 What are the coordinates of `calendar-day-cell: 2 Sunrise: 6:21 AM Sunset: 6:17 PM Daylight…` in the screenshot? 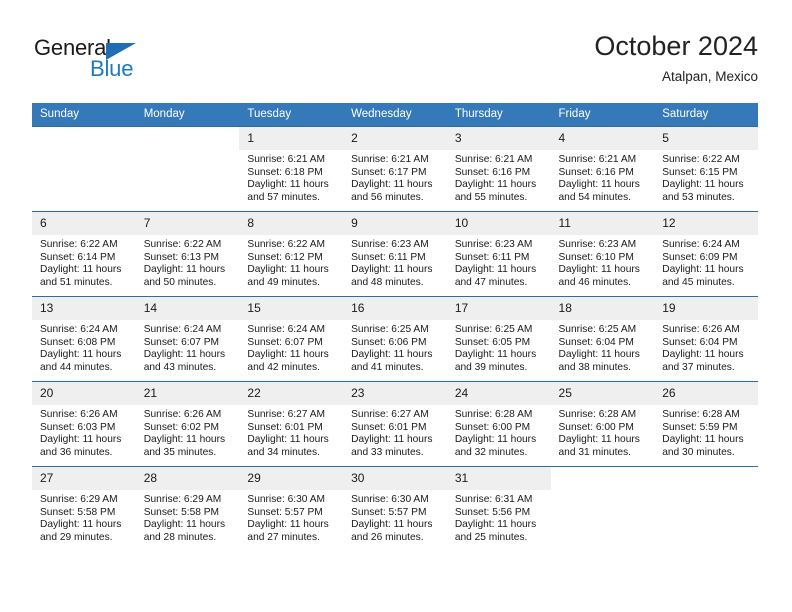 It's located at (395, 169).